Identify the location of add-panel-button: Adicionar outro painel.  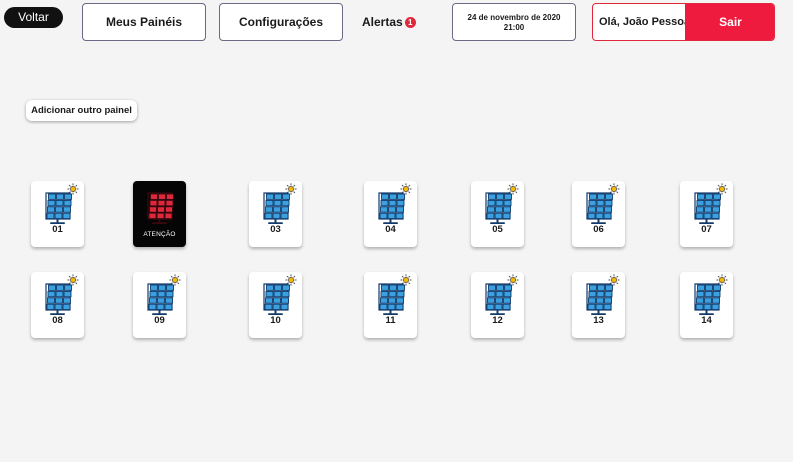
(81, 110).